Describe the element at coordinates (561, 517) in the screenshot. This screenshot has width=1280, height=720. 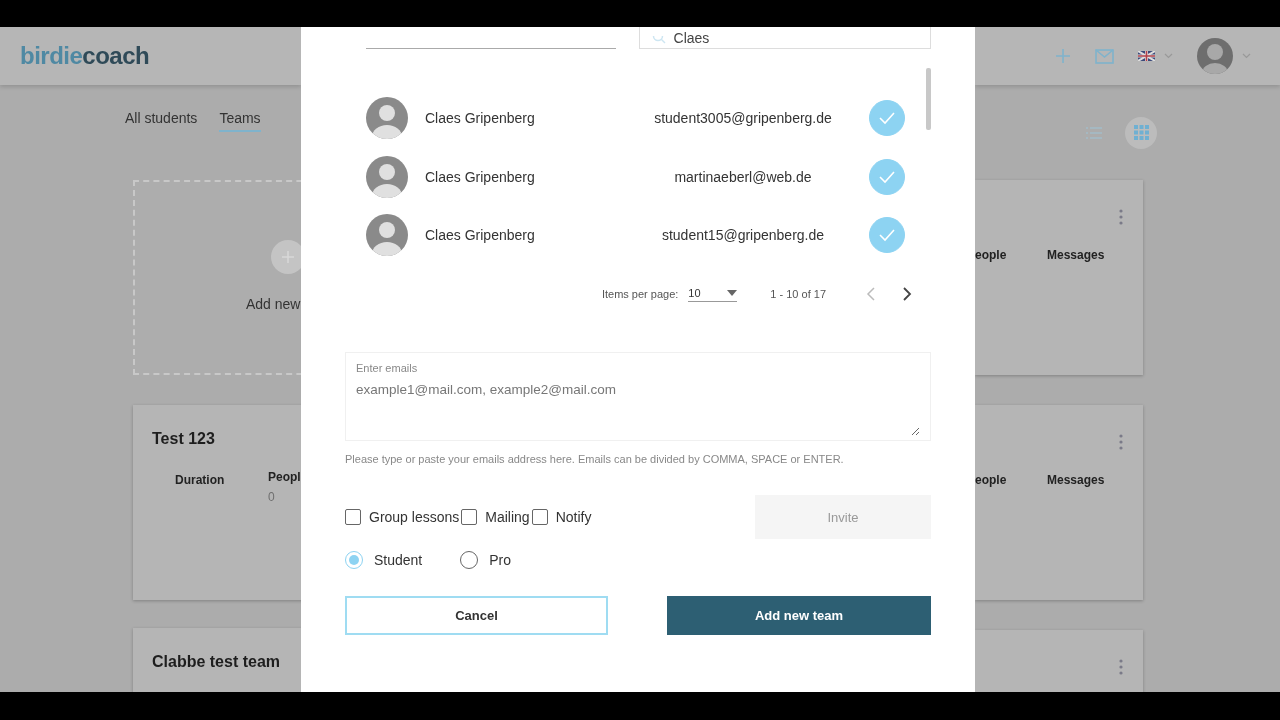
I see `checkbox: Notify` at that location.